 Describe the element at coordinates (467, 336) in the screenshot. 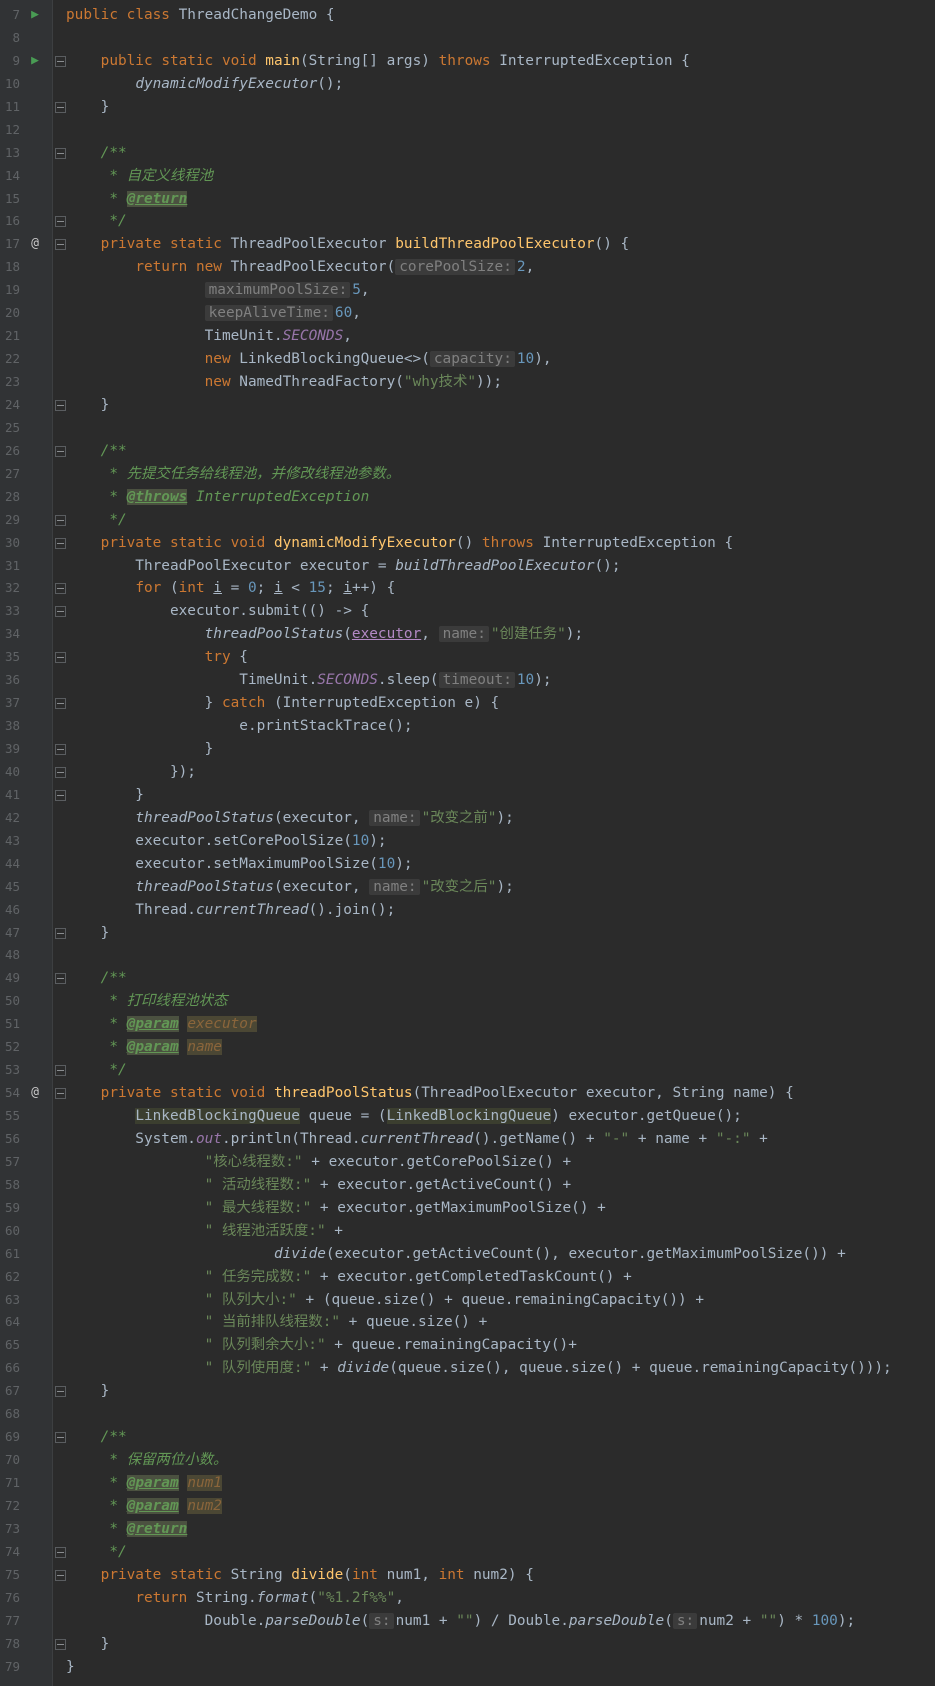

I see `code-line: 21 TimeUnit.SECONDS,` at that location.